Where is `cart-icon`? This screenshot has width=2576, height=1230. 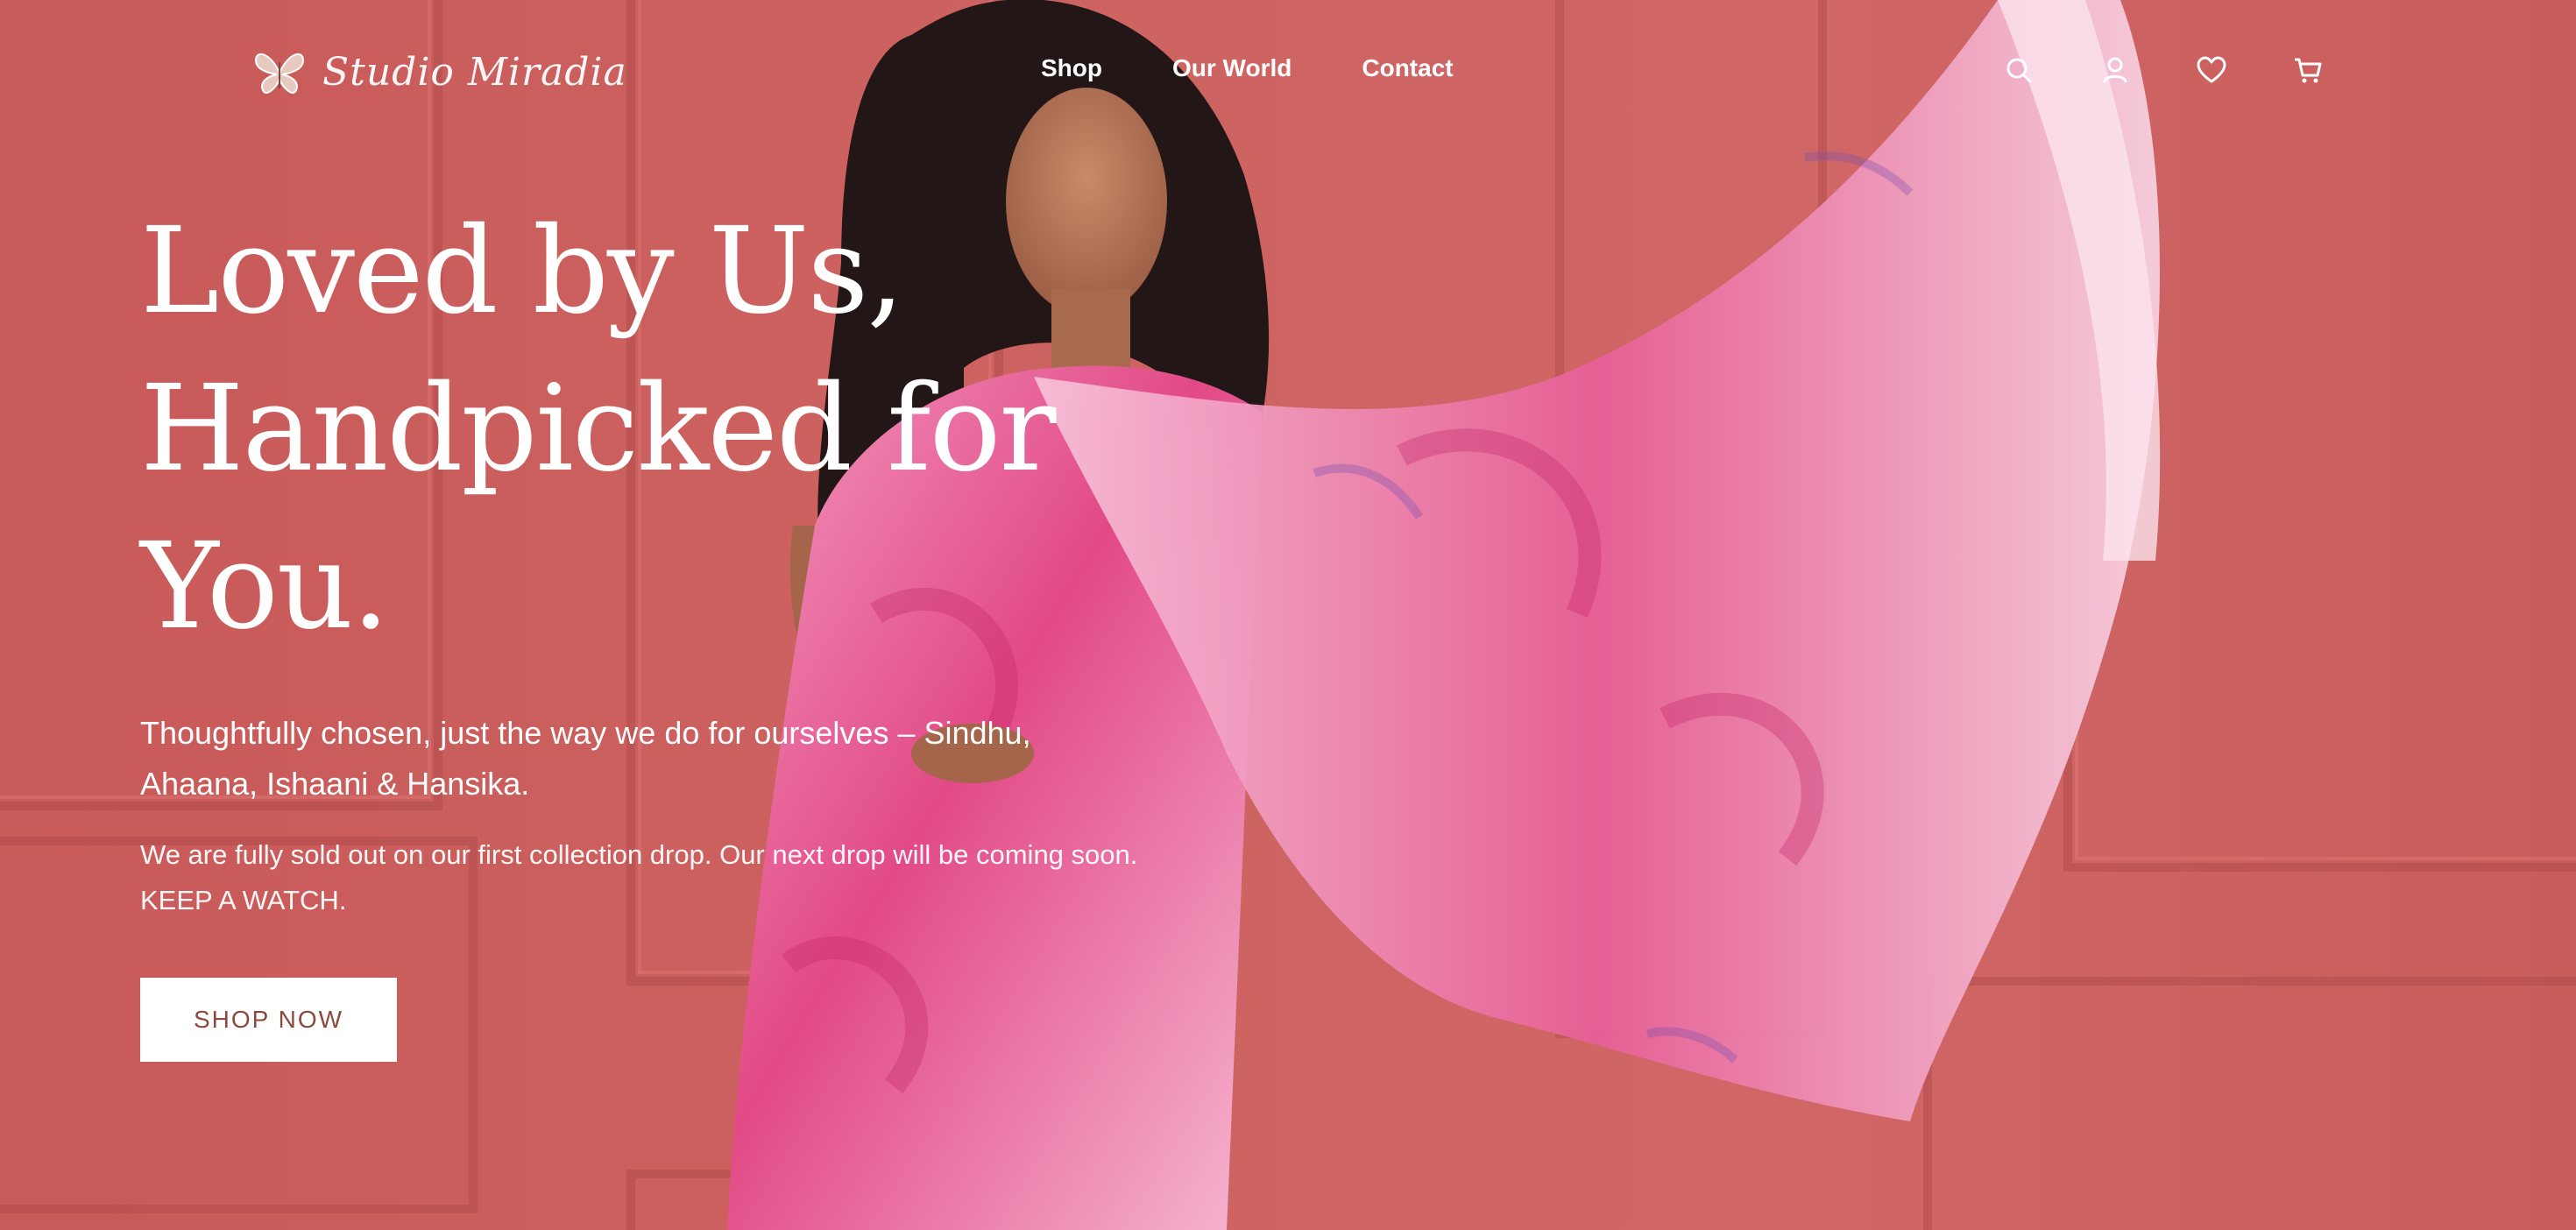
cart-icon is located at coordinates (2308, 70).